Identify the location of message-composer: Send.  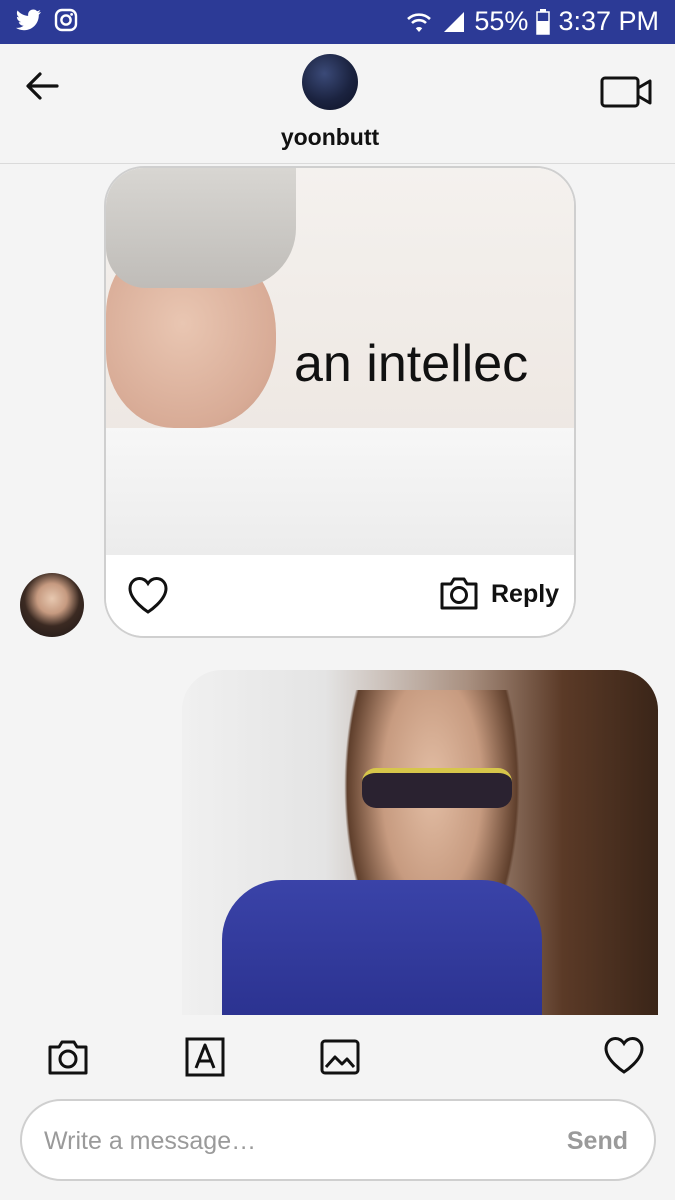
(338, 1140).